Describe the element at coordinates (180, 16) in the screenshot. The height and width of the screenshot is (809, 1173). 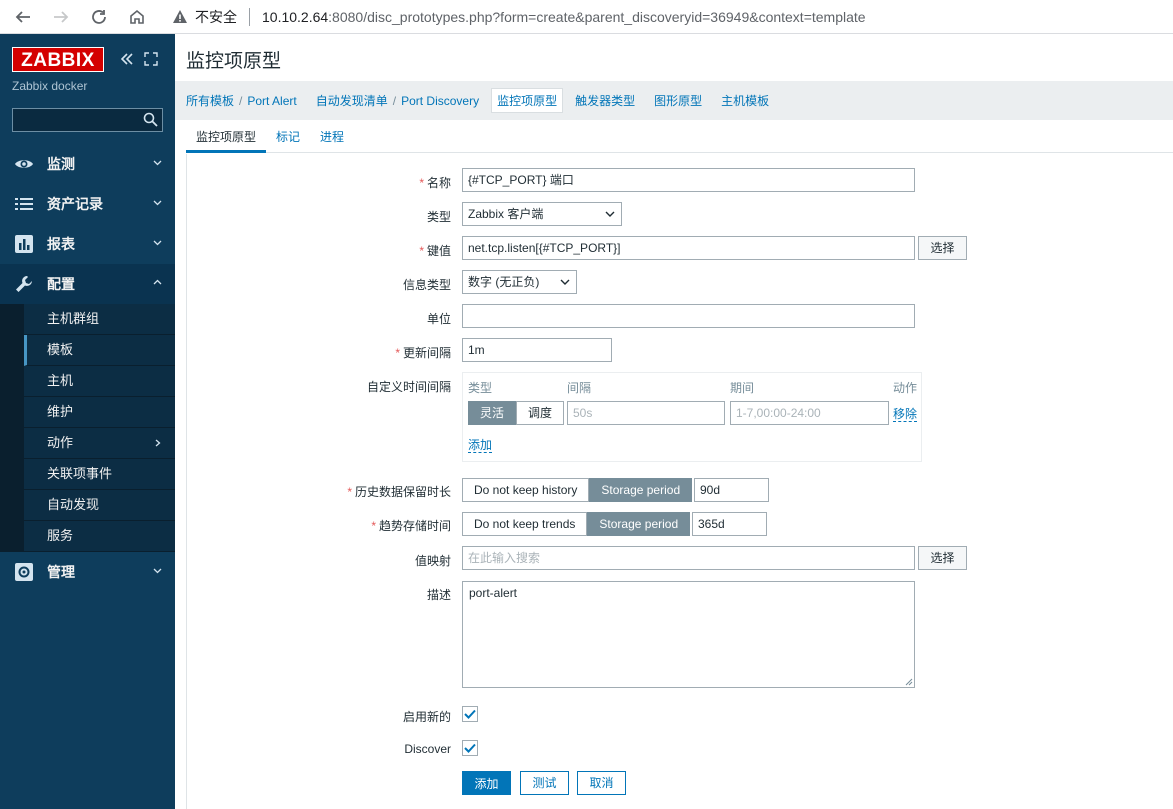
I see `warning-icon` at that location.